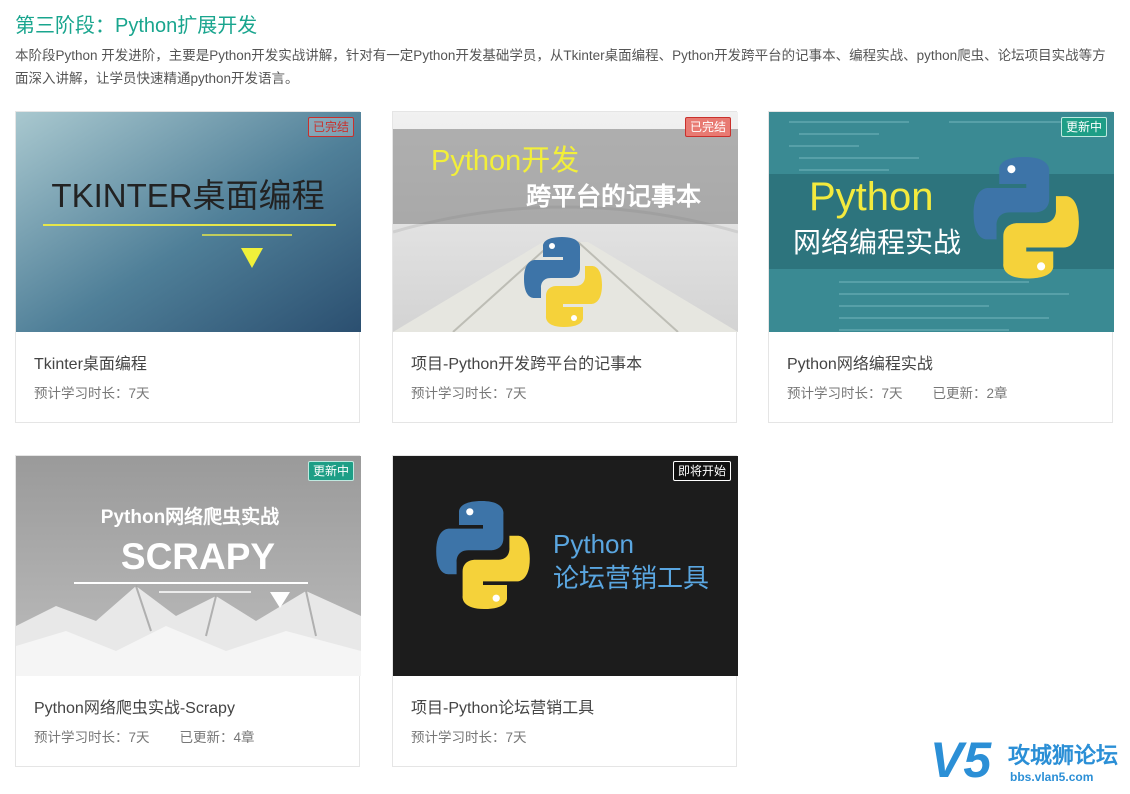 This screenshot has width=1130, height=794. Describe the element at coordinates (860, 362) in the screenshot. I see `course-title: Python网络编程实战` at that location.